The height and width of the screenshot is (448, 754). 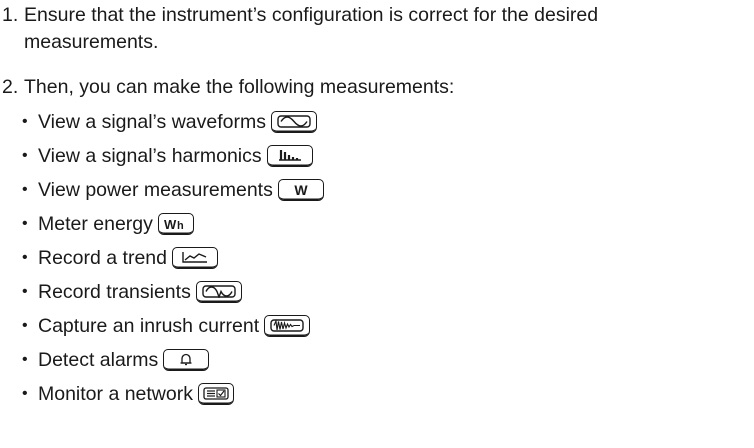 I want to click on list-item: • Record a trend, so click(x=173, y=258).